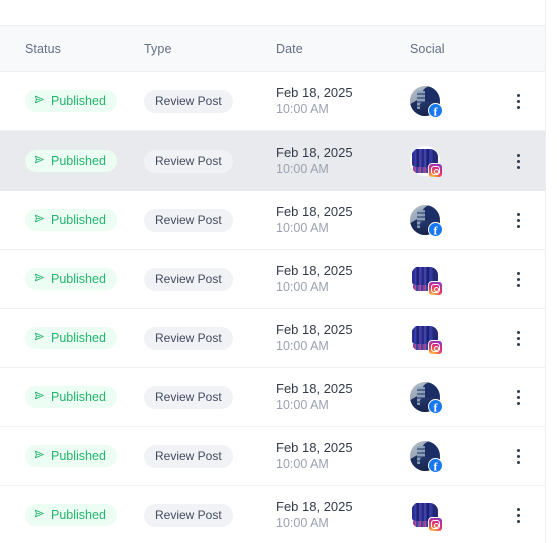  I want to click on column-header-social: Social, so click(448, 49).